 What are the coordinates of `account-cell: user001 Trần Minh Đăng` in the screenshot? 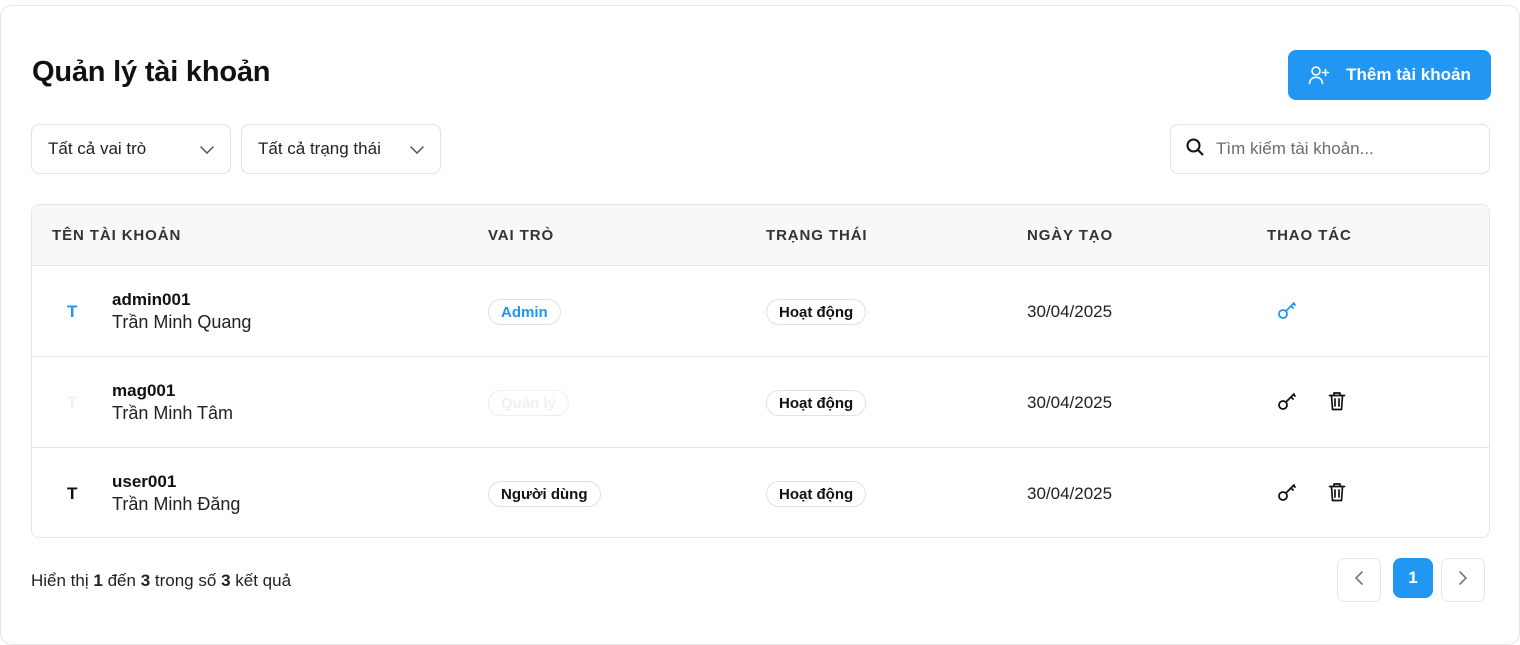 It's located at (176, 494).